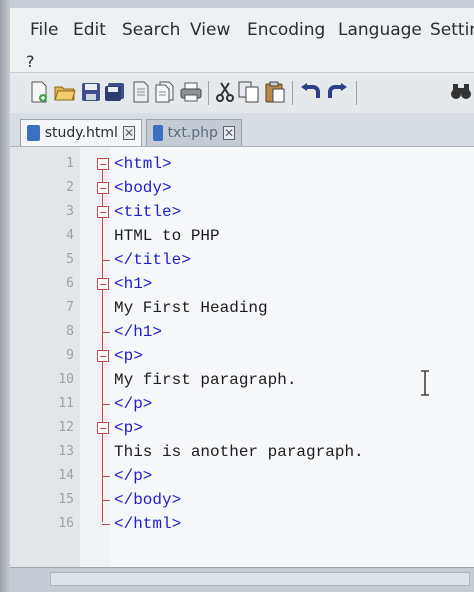  Describe the element at coordinates (311, 92) in the screenshot. I see `undo-icon` at that location.